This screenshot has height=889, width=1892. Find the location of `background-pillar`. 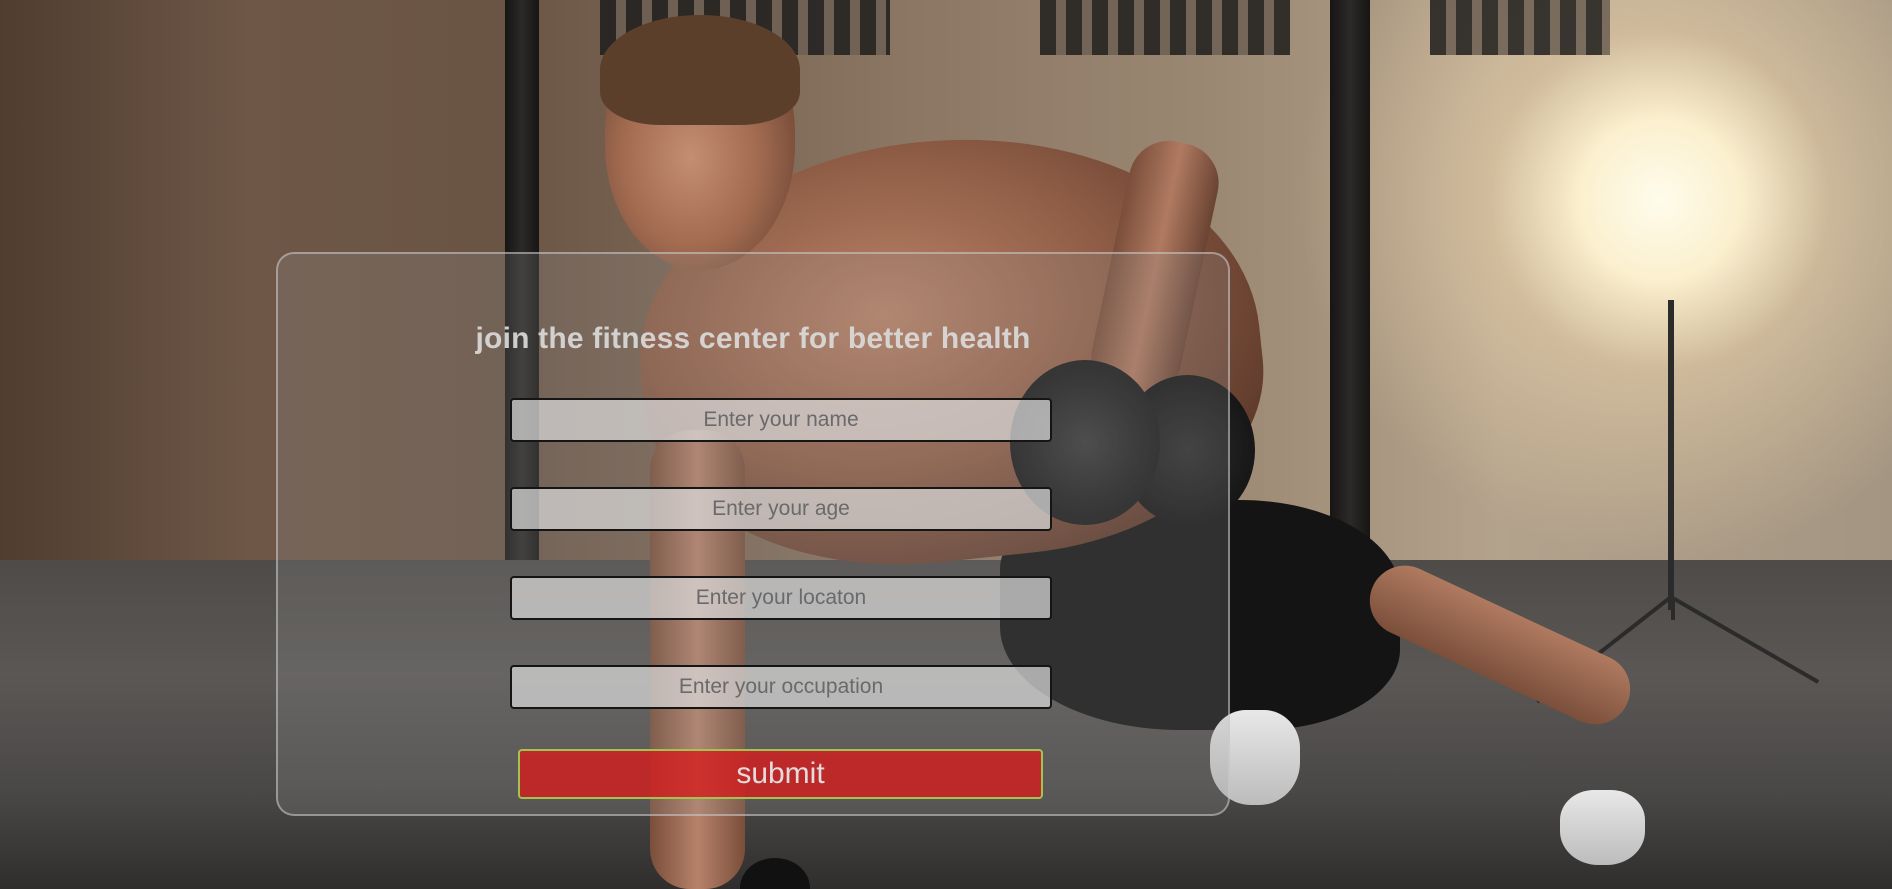

background-pillar is located at coordinates (1350, 280).